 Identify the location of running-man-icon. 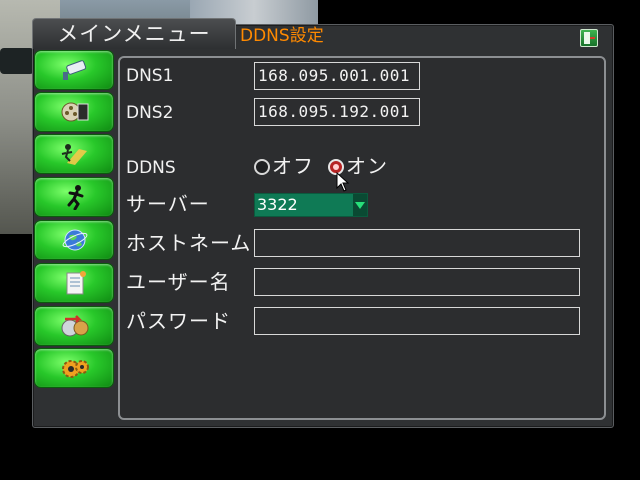
(75, 197).